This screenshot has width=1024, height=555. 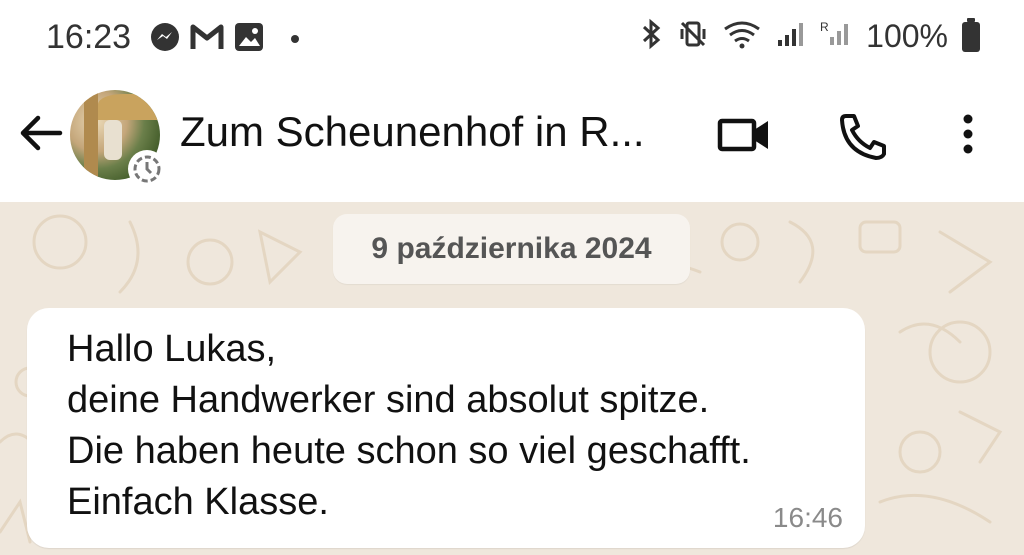 I want to click on status-time: 16:23, so click(x=89, y=37).